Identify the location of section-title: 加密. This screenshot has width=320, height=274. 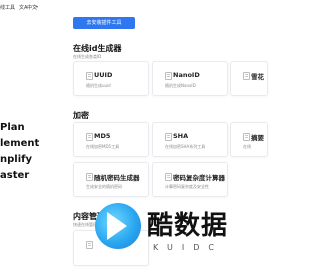
(81, 115).